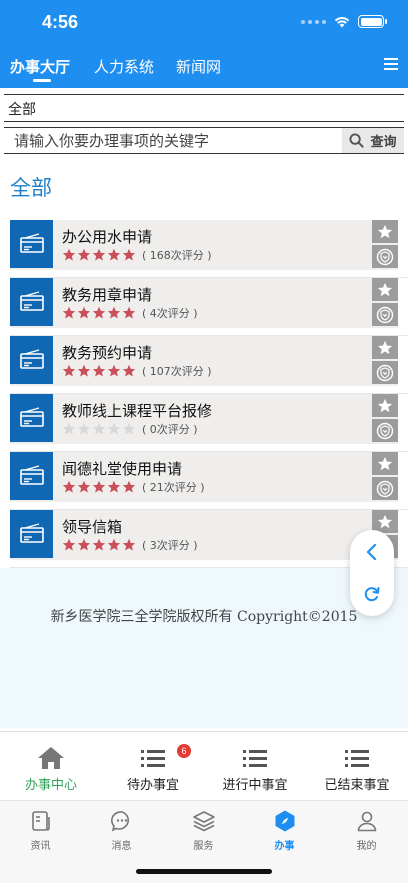 The height and width of the screenshot is (883, 408). What do you see at coordinates (198, 66) in the screenshot?
I see `tab-xinwen-wang: 新闻网` at bounding box center [198, 66].